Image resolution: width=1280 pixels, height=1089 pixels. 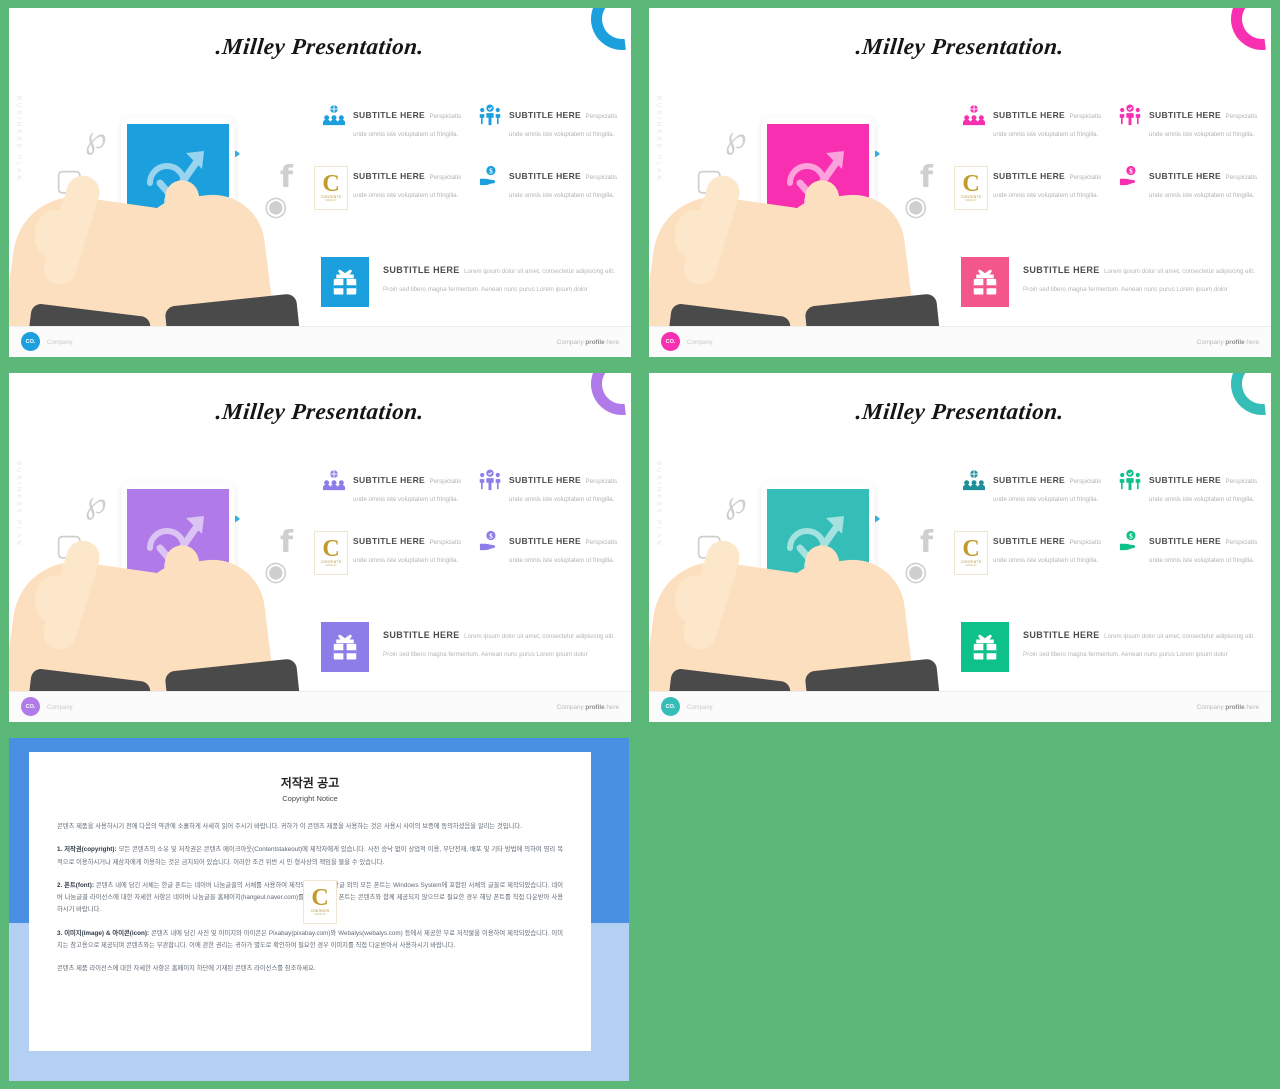 What do you see at coordinates (421, 270) in the screenshot?
I see `wide-feature-title: SUBTITLE HERE` at bounding box center [421, 270].